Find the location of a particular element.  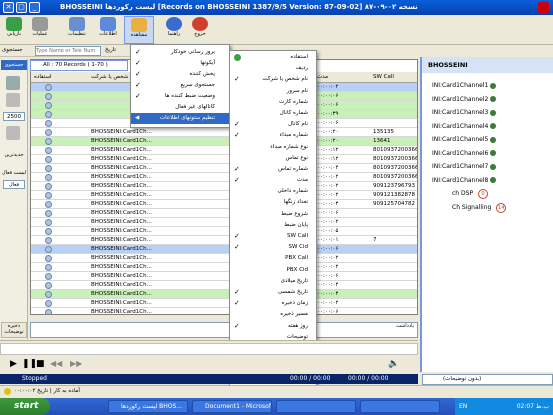

column-toggle-item: ✓ شماره تماس is located at coordinates (273, 169).